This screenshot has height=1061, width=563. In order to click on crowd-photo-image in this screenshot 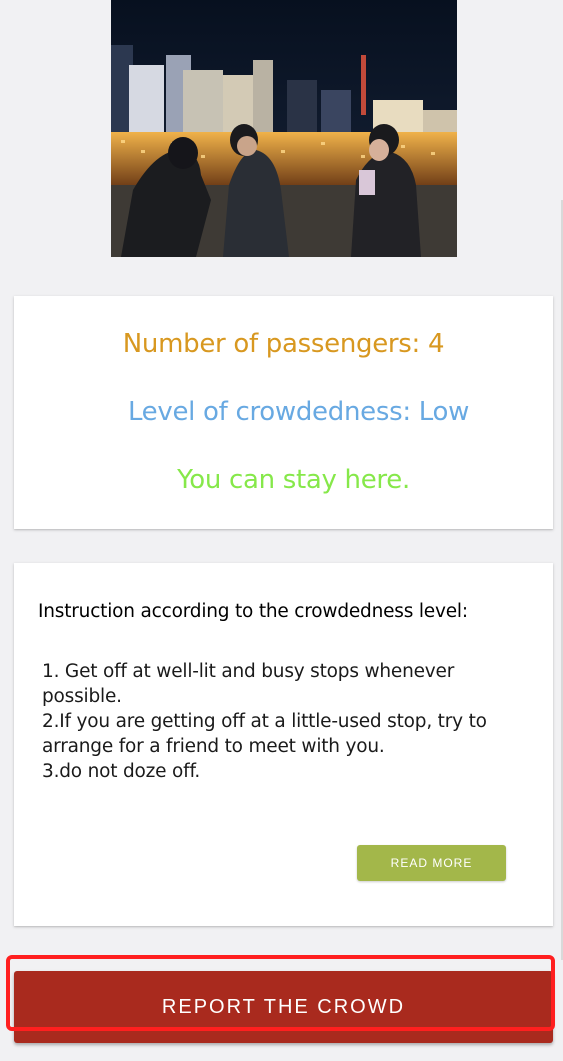, I will do `click(284, 128)`.